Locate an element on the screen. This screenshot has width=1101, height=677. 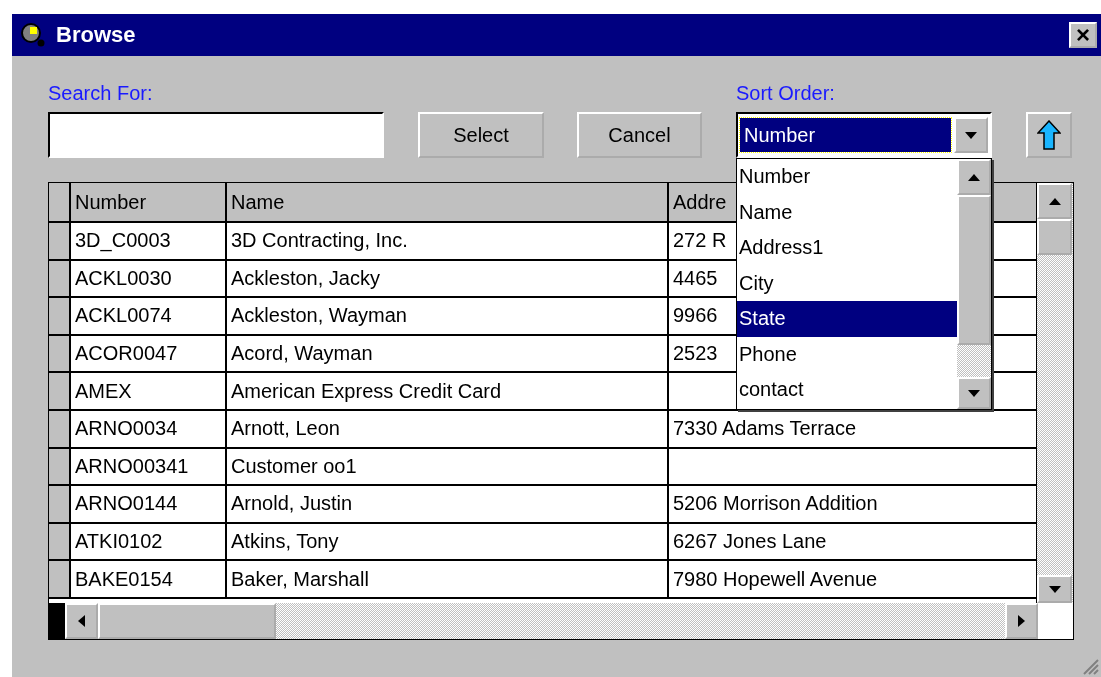
dropdown-button is located at coordinates (971, 135).